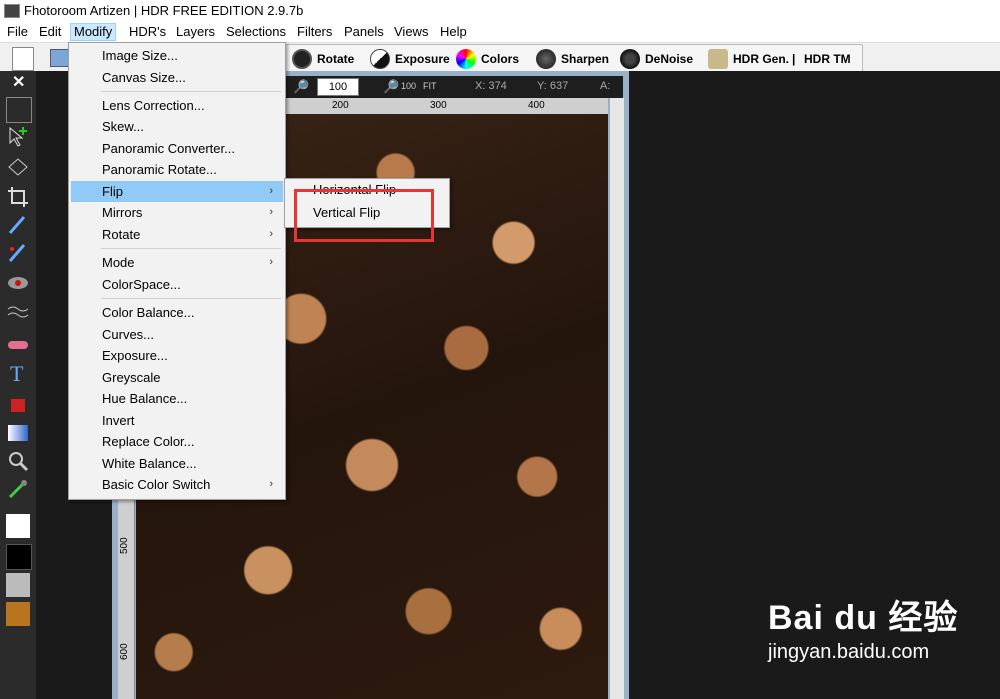 This screenshot has height=699, width=1000. What do you see at coordinates (18, 283) in the screenshot?
I see `red-eye-icon` at bounding box center [18, 283].